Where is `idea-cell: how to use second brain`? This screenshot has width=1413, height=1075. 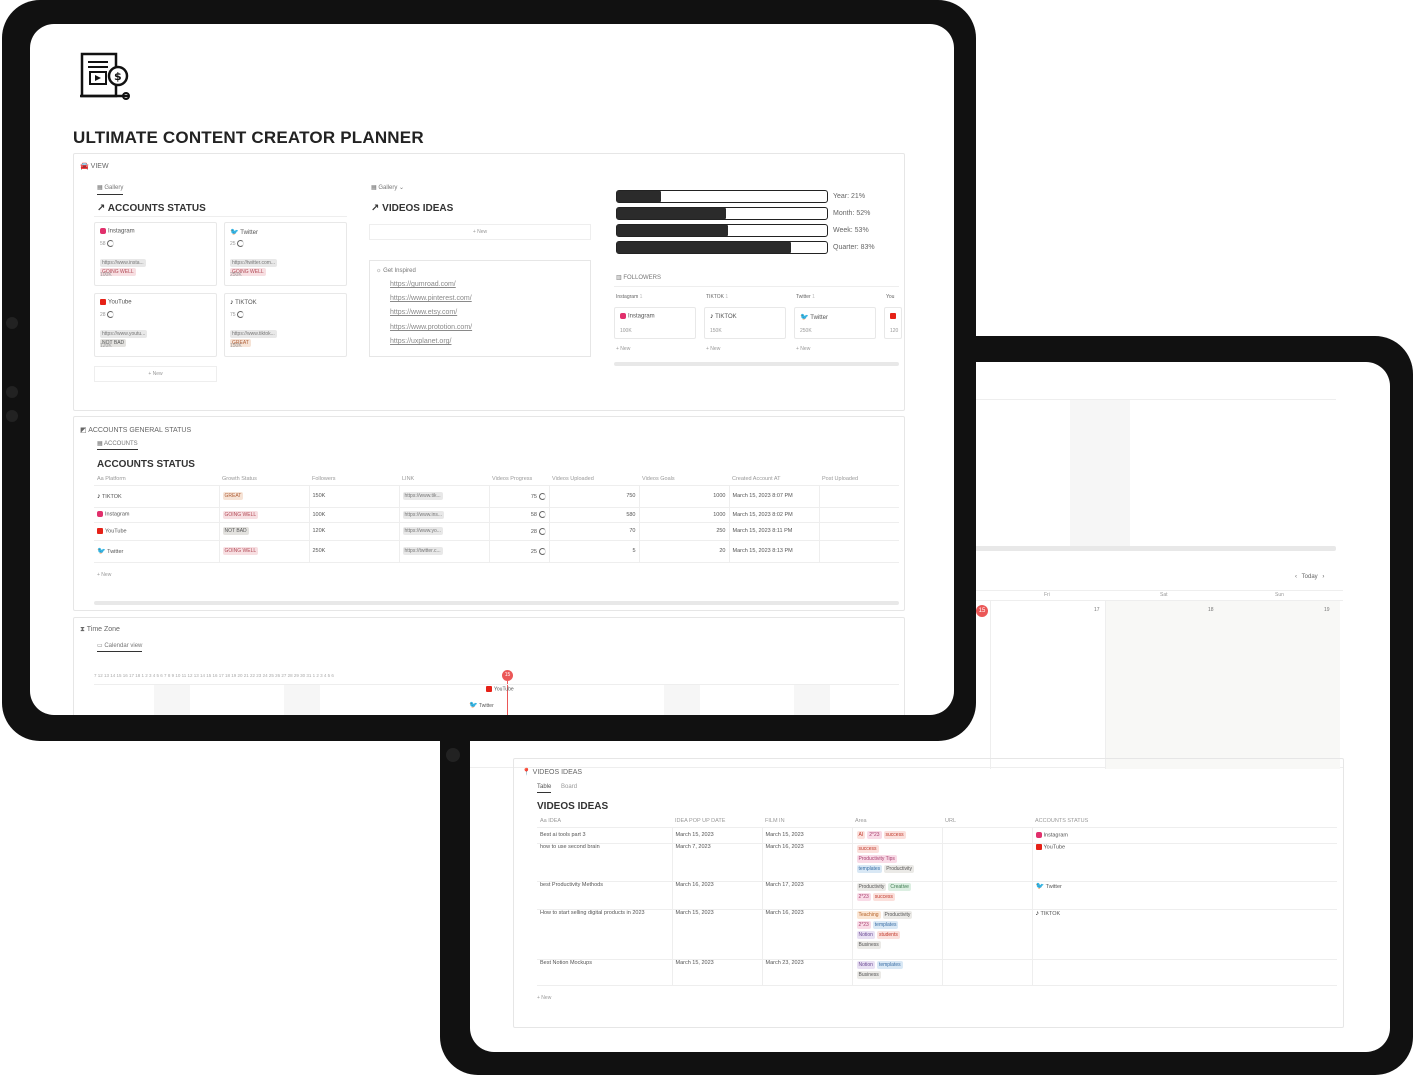 idea-cell: how to use second brain is located at coordinates (605, 862).